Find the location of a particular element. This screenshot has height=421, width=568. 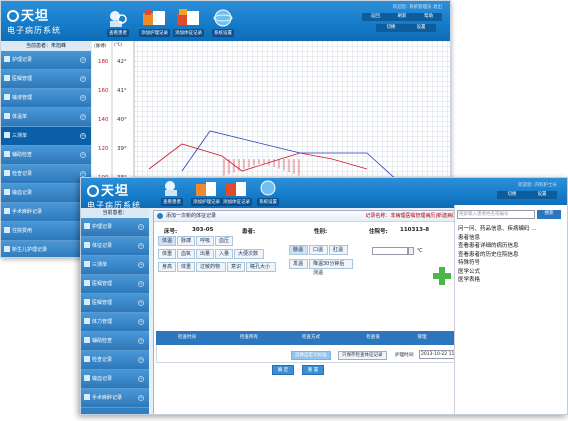

vital-tab: 呼吸 is located at coordinates (205, 241).